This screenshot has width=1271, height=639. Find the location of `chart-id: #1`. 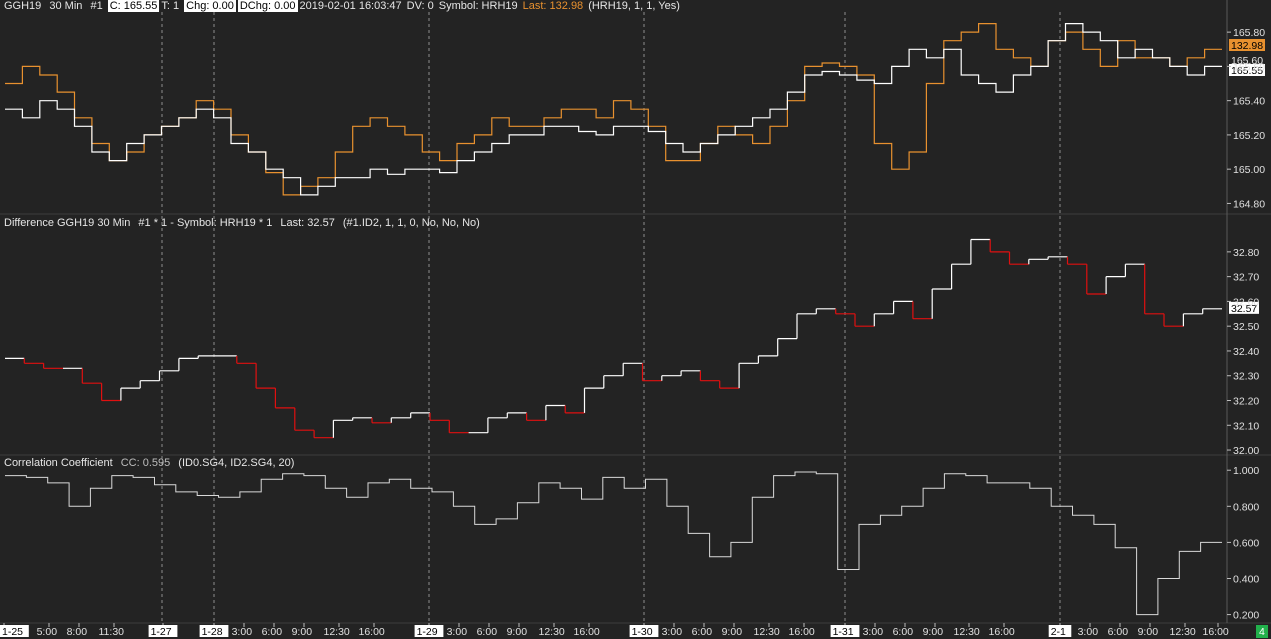

chart-id: #1 is located at coordinates (96, 6).